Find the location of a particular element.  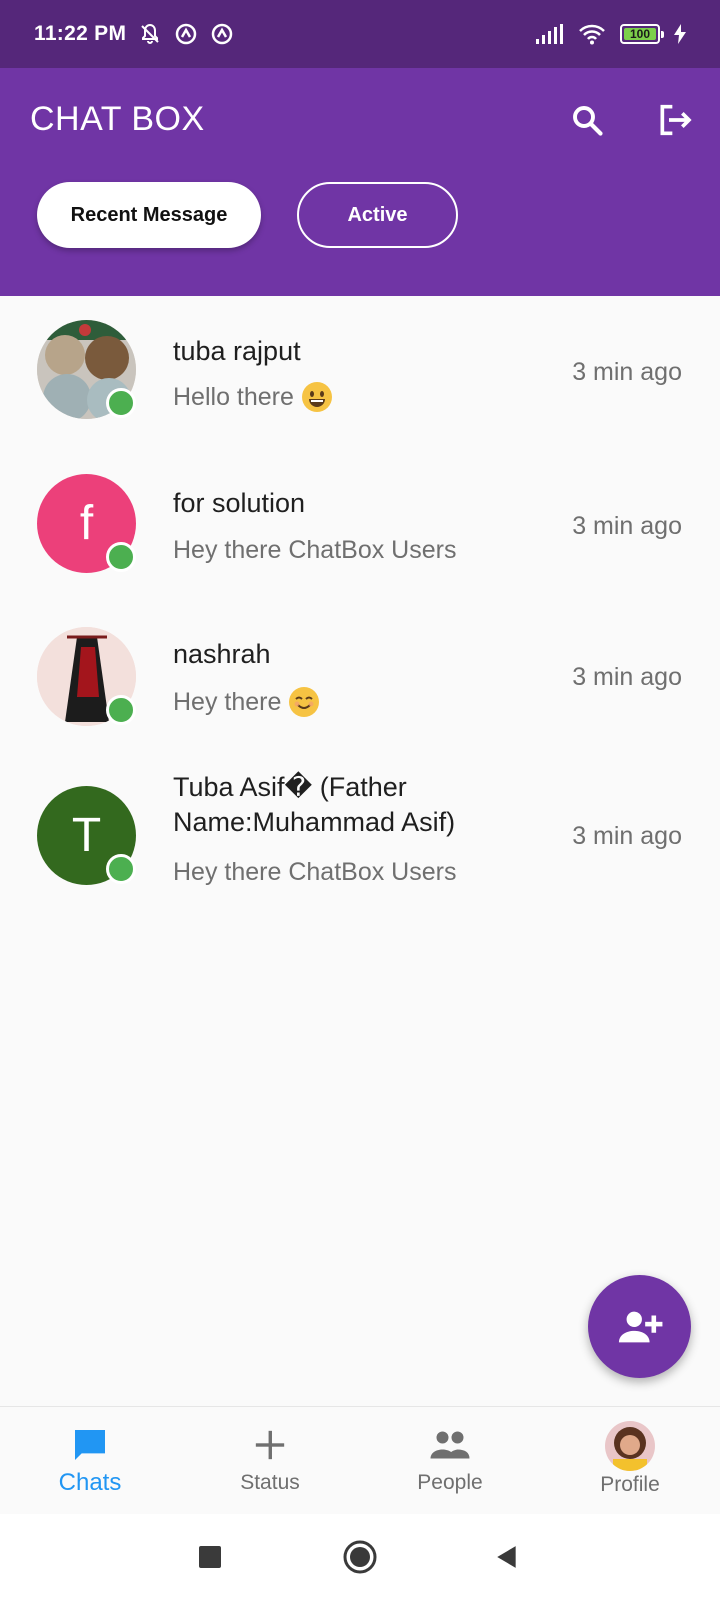

battery-level: 100 is located at coordinates (640, 34).